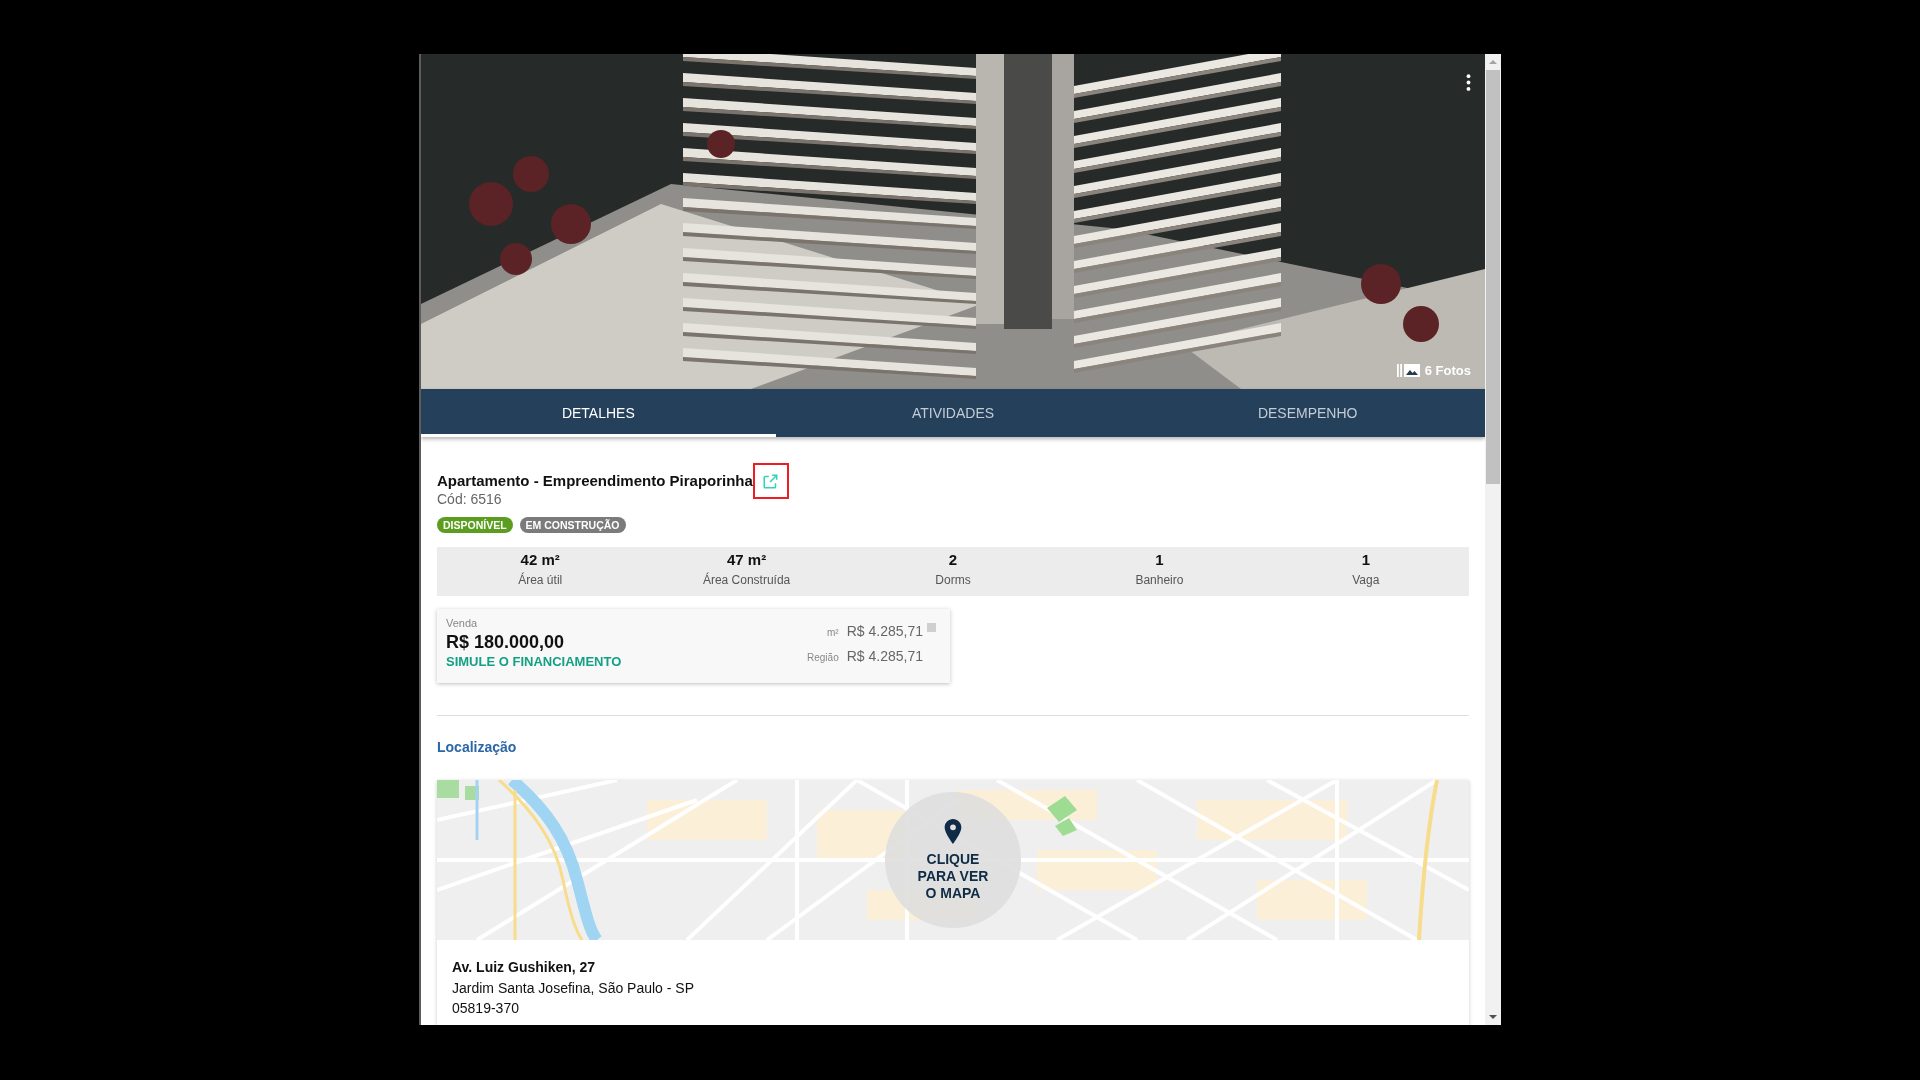 The height and width of the screenshot is (1080, 1920). Describe the element at coordinates (469, 499) in the screenshot. I see `listing-code: Cód: 6516` at that location.